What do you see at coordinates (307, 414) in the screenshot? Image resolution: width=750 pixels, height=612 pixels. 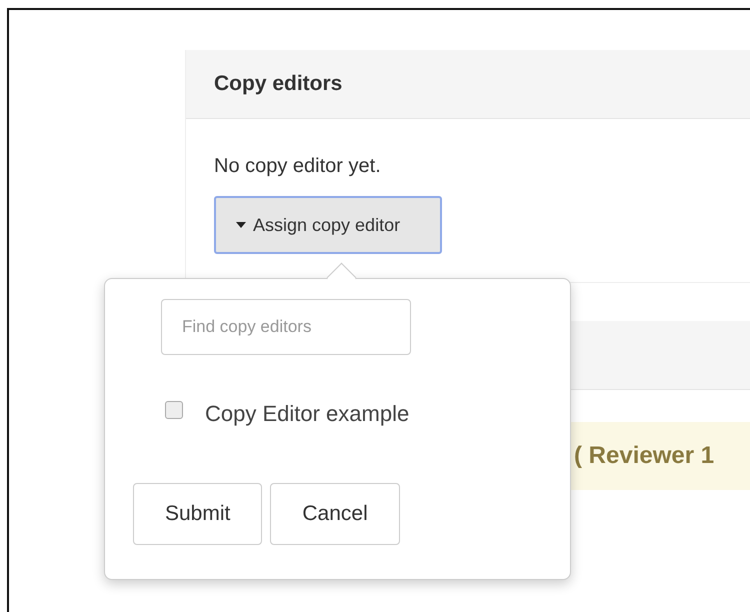 I see `option-label: Copy Editor example` at bounding box center [307, 414].